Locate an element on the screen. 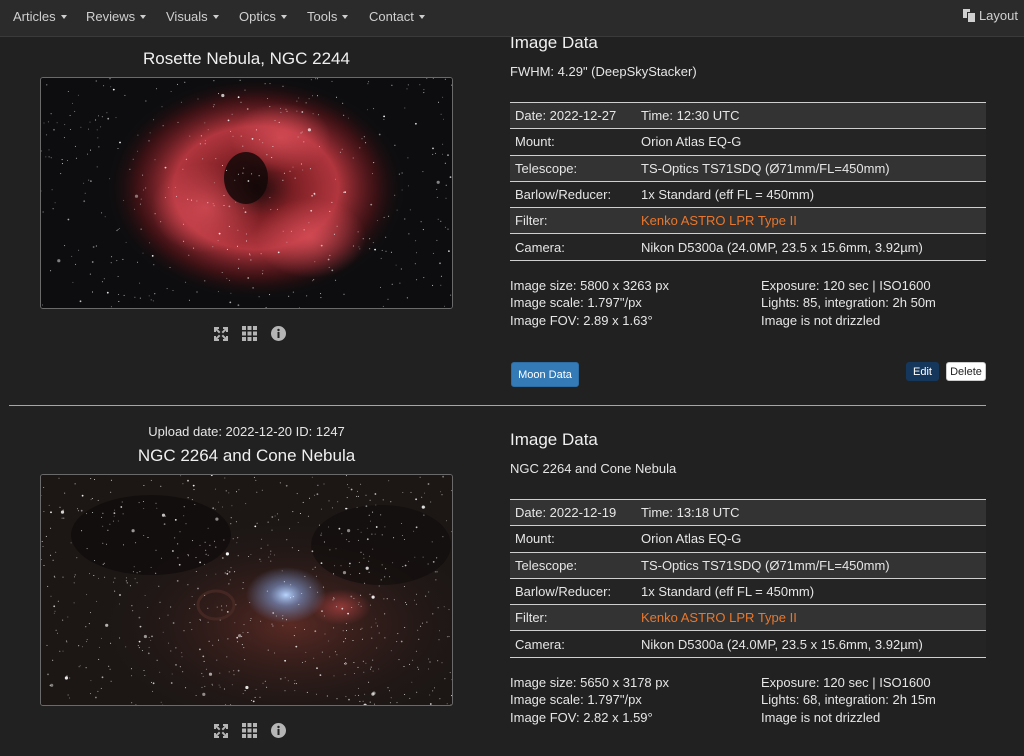 This screenshot has height=756, width=1024. meta-value: Time: 12:30 UTC is located at coordinates (690, 116).